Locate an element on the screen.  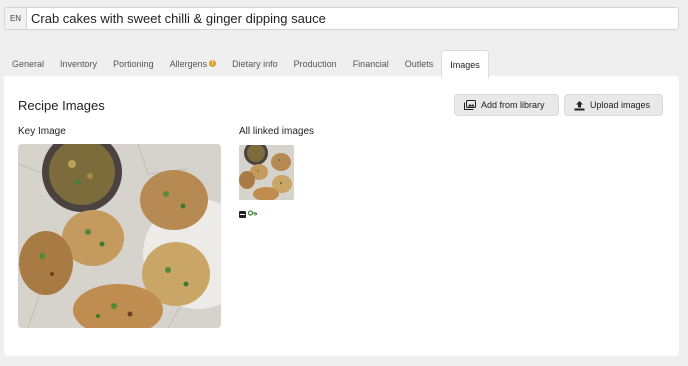
tab-portioning: Portioning is located at coordinates (133, 63).